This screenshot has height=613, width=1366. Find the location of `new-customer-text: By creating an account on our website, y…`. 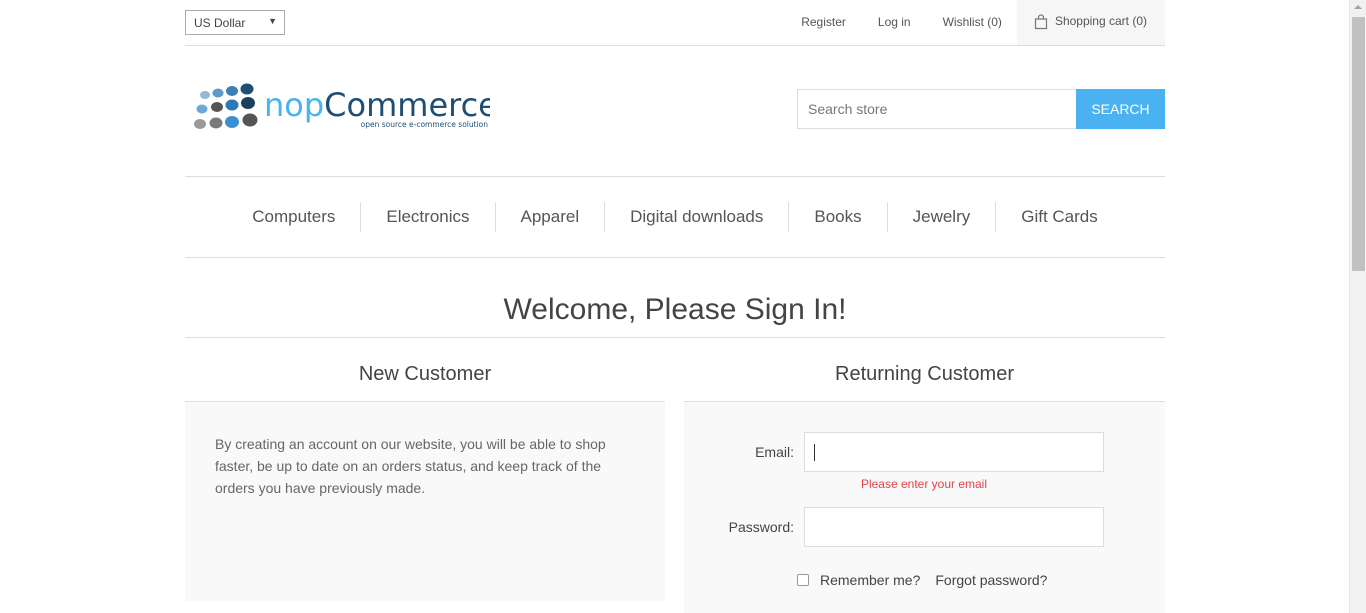

new-customer-text: By creating an account on our website, y… is located at coordinates (410, 466).